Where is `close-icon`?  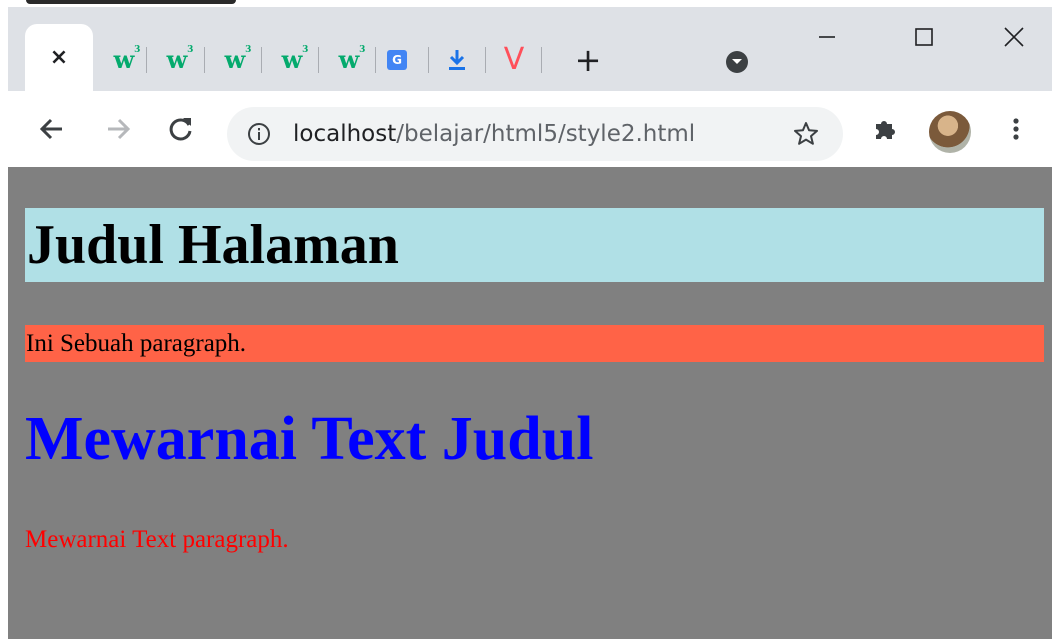 close-icon is located at coordinates (1014, 37).